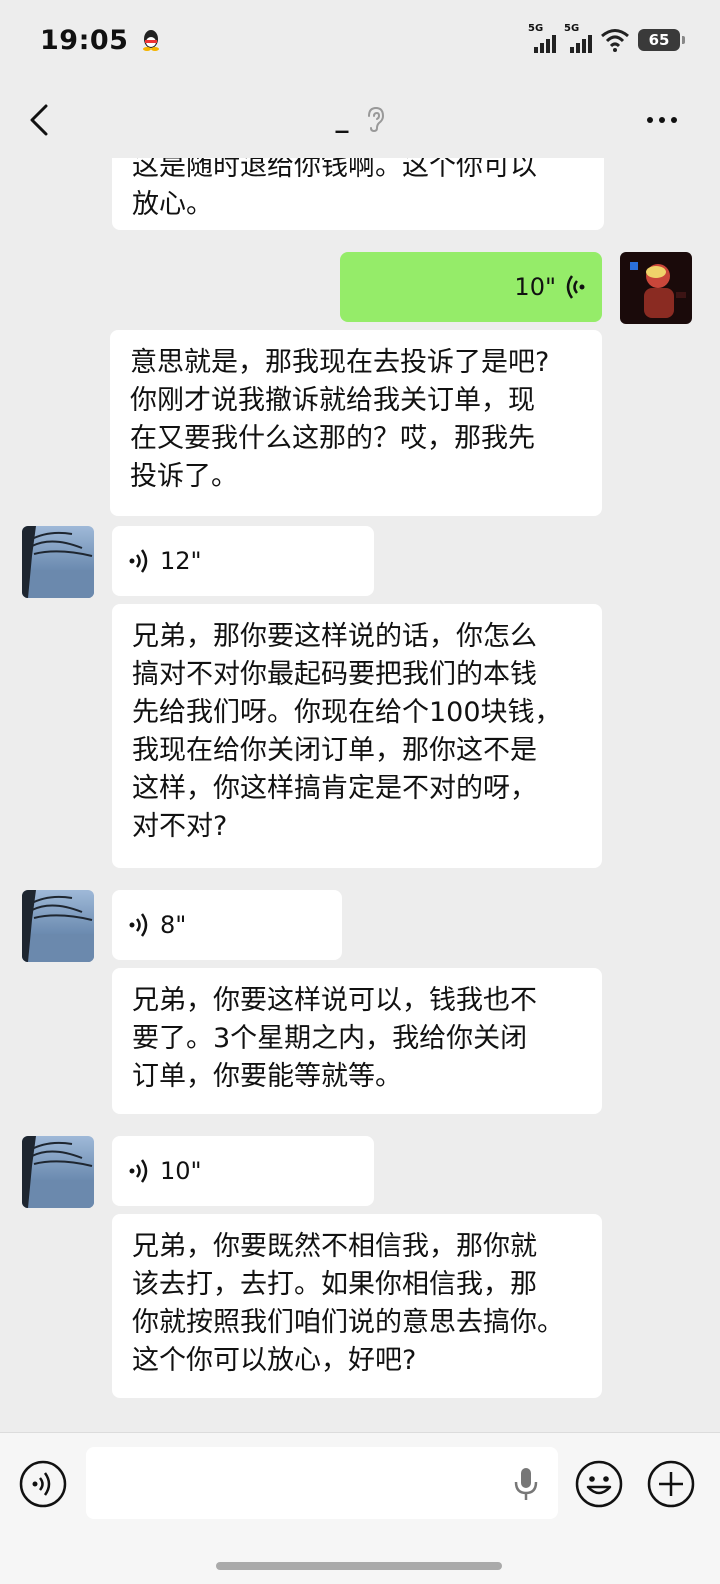  Describe the element at coordinates (599, 1484) in the screenshot. I see `emoji-icon` at that location.